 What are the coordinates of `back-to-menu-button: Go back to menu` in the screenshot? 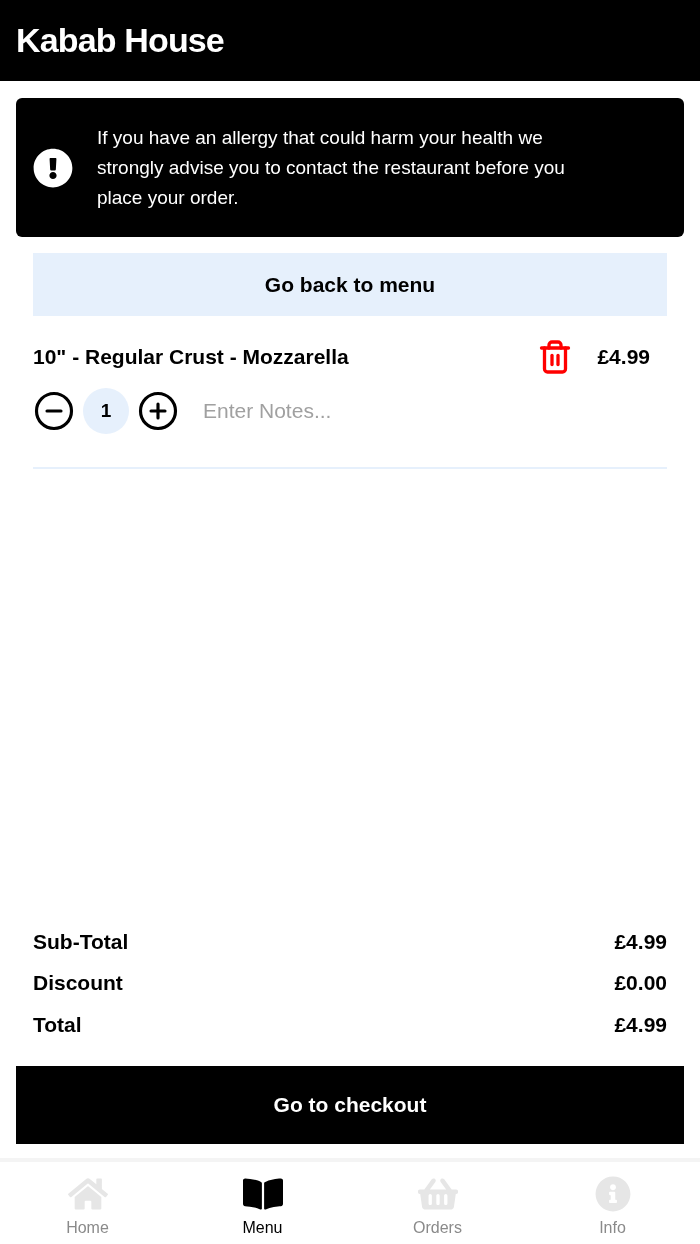 It's located at (350, 284).